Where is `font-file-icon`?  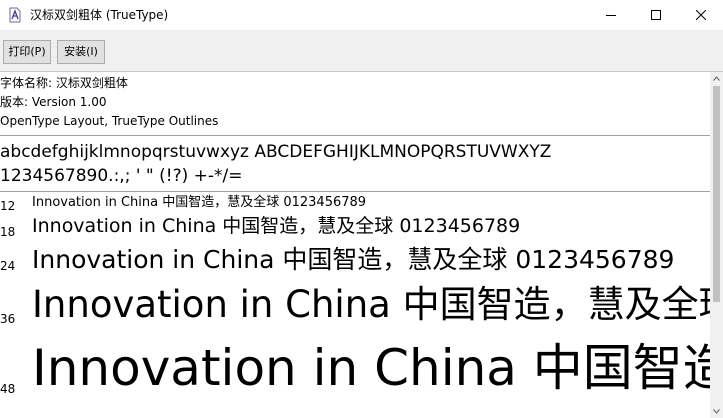 font-file-icon is located at coordinates (15, 15).